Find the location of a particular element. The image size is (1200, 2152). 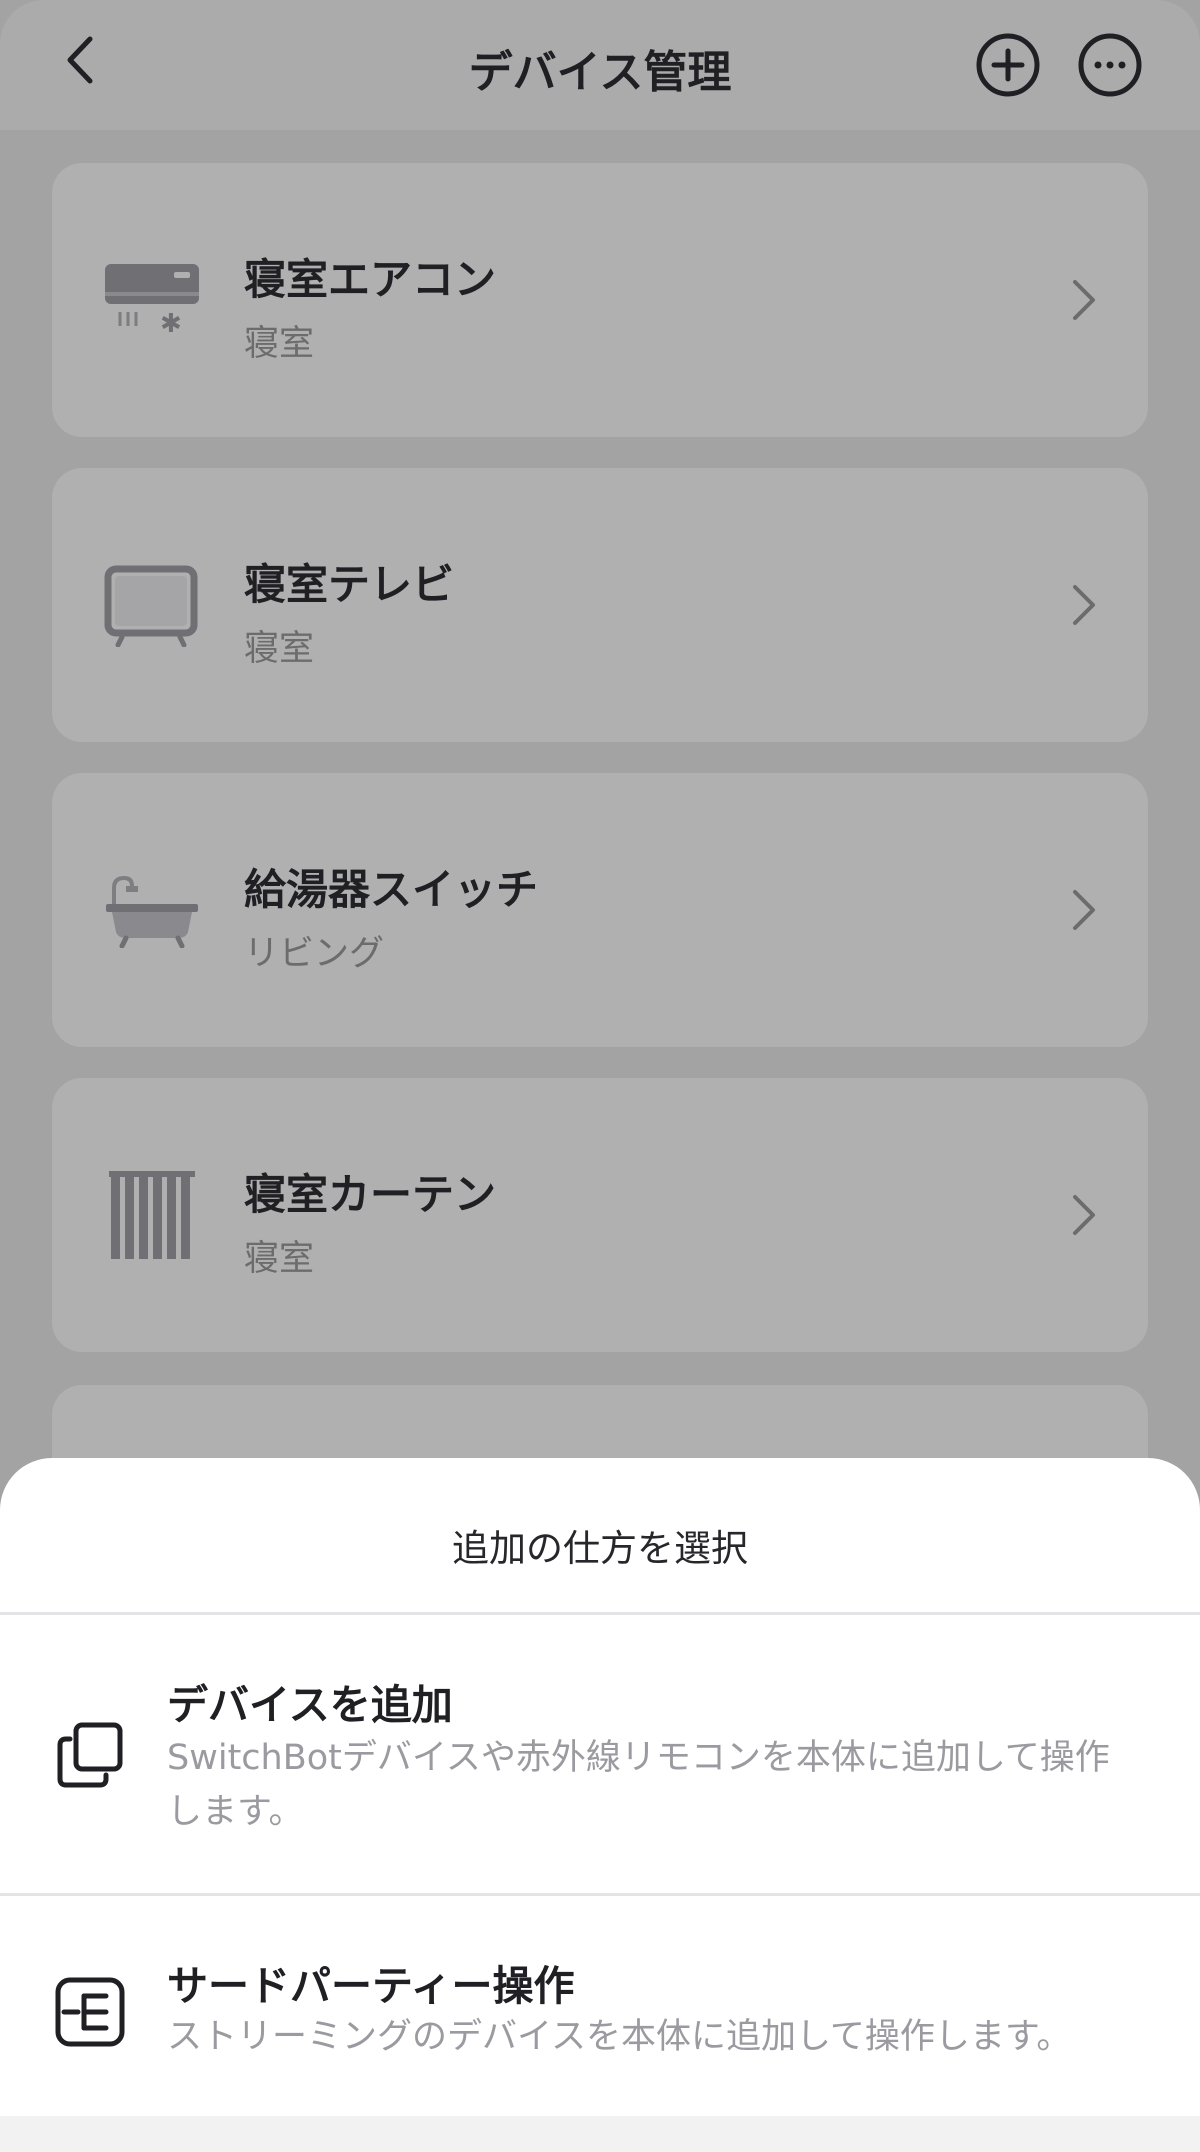

copy-icon is located at coordinates (90, 1755).